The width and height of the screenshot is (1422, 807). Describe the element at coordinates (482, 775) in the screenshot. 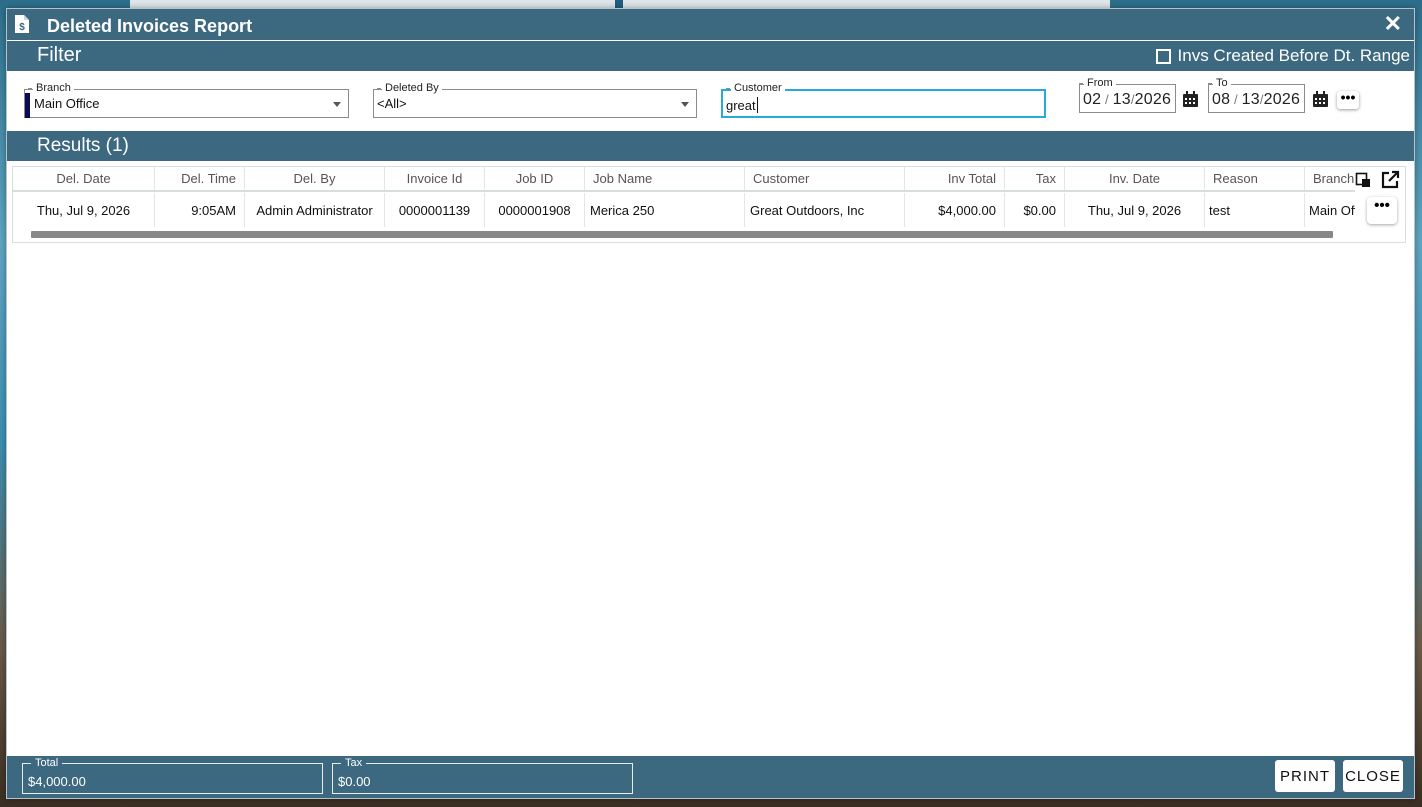

I see `tax-field: Tax $0.00` at that location.